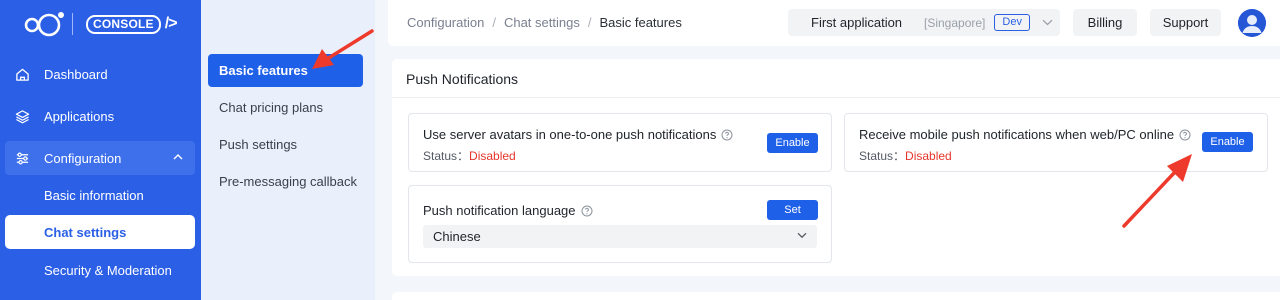  What do you see at coordinates (462, 79) in the screenshot?
I see `section-title: Push Notifications` at bounding box center [462, 79].